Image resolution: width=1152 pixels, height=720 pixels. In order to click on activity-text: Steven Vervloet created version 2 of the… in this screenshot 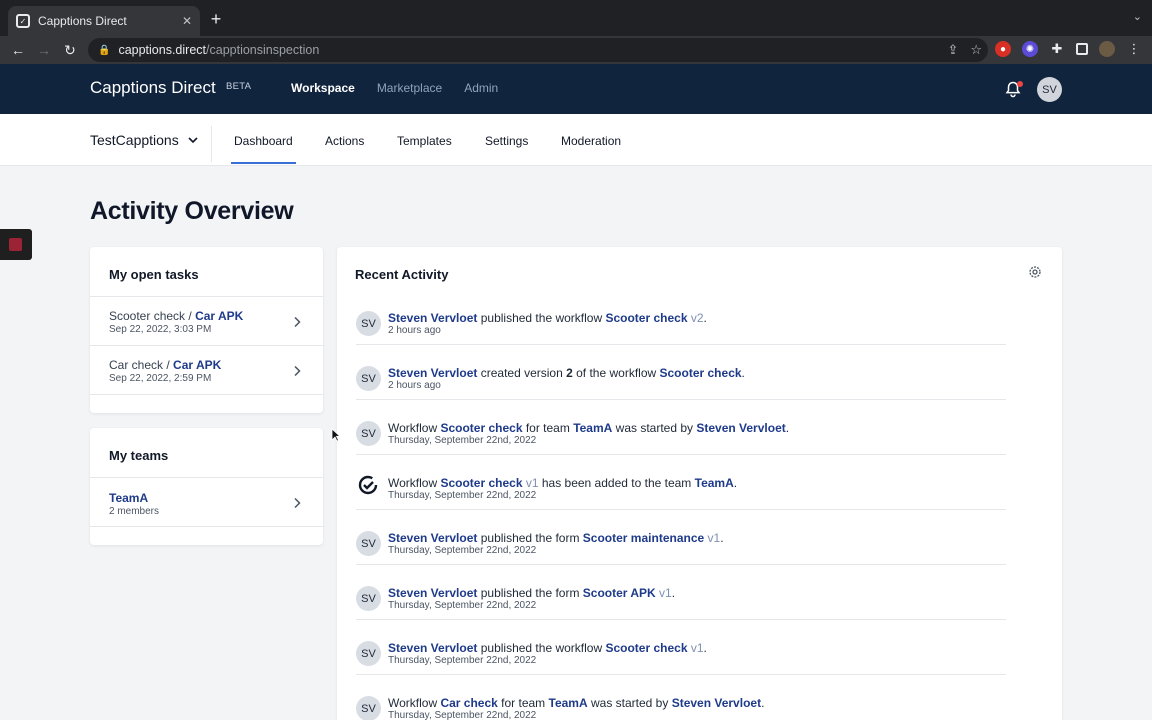, I will do `click(566, 373)`.